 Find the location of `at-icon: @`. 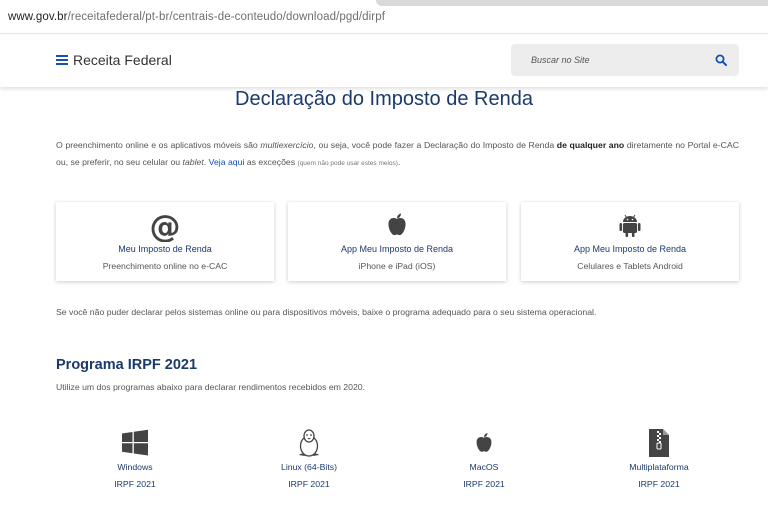

at-icon: @ is located at coordinates (165, 226).